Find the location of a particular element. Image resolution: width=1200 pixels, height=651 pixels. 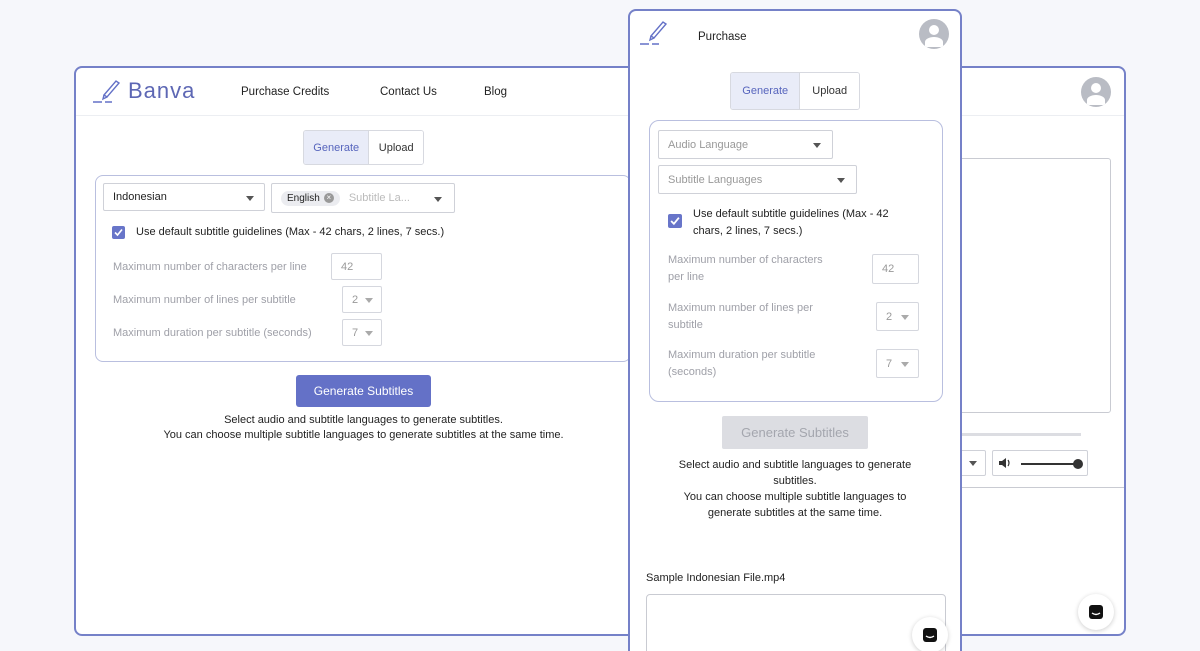

max-chars-line-1: Maximum number of characters is located at coordinates (745, 260).